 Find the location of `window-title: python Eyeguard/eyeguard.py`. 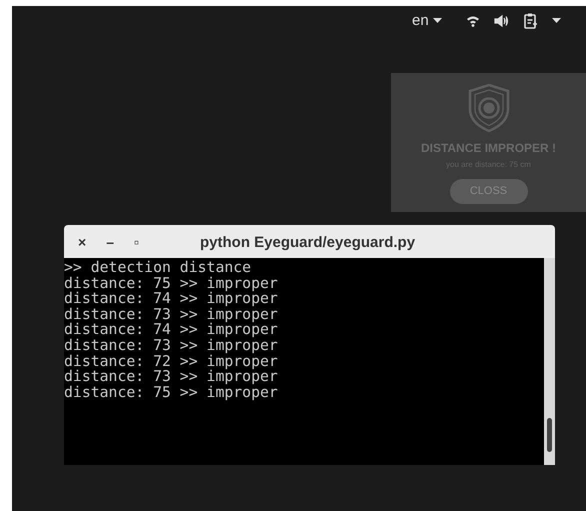

window-title: python Eyeguard/eyeguard.py is located at coordinates (308, 243).